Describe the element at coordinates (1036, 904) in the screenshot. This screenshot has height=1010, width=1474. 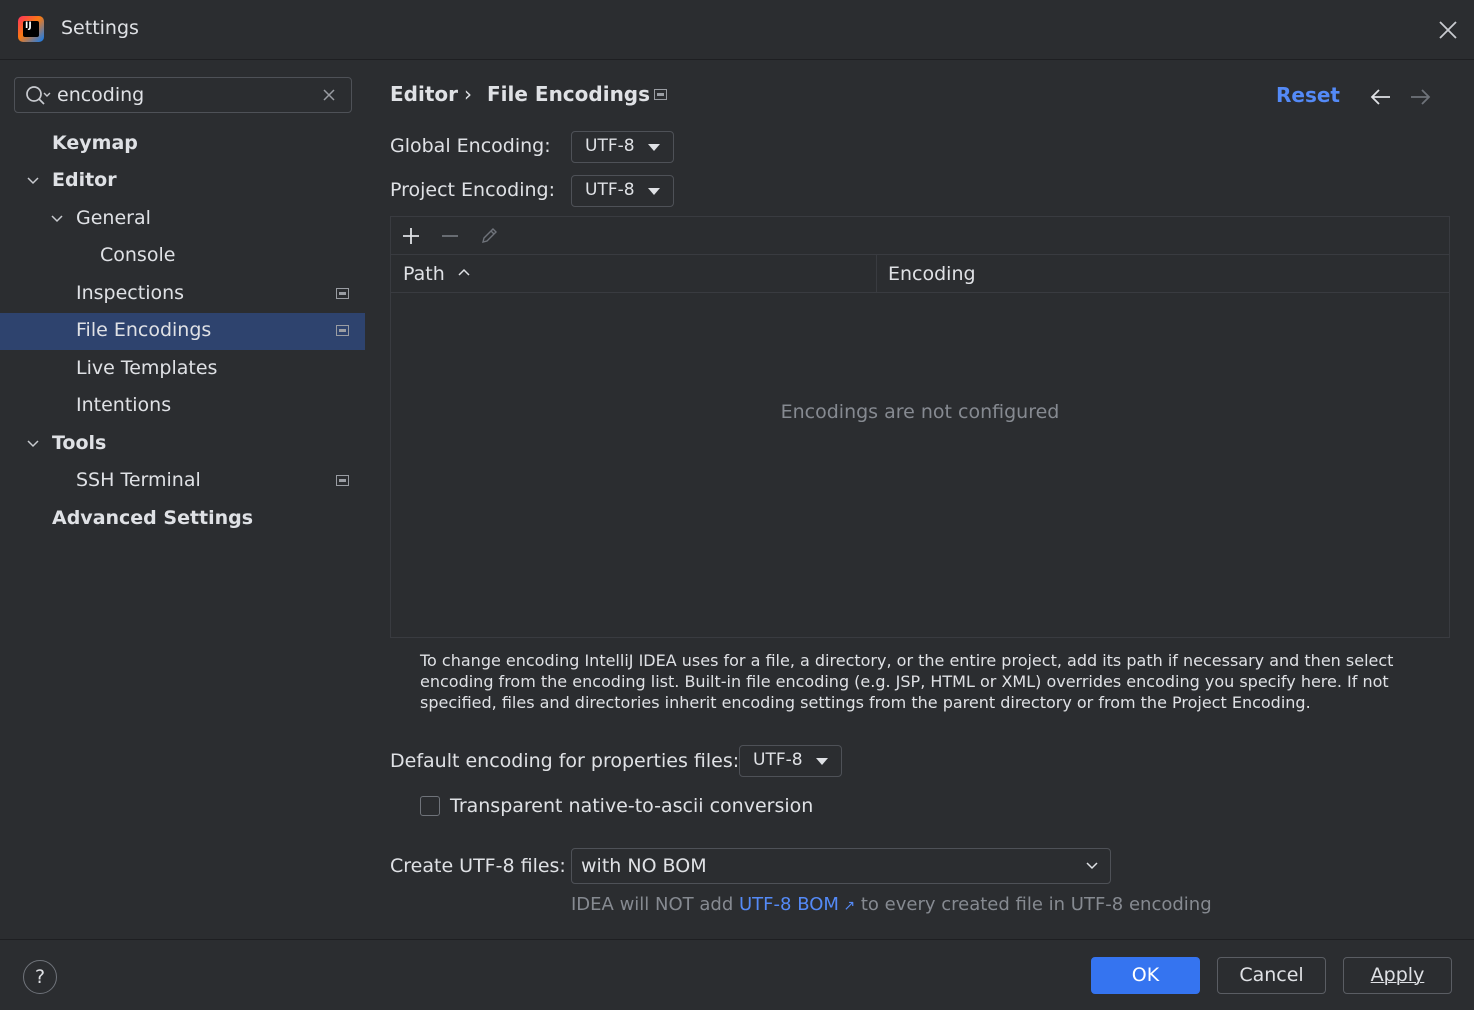
I see `bom-note-suffix: to every created file in UTF-8 encoding` at that location.